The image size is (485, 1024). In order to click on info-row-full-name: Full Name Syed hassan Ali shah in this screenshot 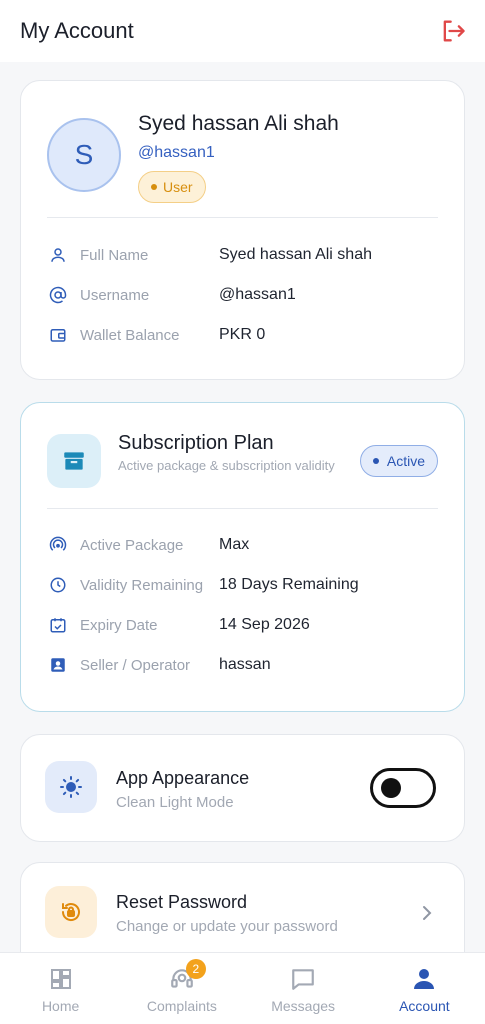, I will do `click(245, 255)`.